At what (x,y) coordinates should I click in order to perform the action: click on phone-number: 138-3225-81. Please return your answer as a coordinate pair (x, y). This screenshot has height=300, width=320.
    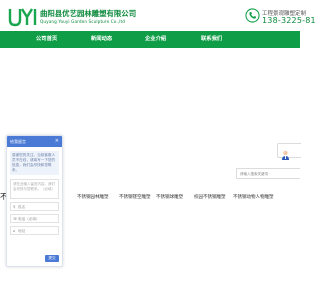
    Looking at the image, I should click on (289, 20).